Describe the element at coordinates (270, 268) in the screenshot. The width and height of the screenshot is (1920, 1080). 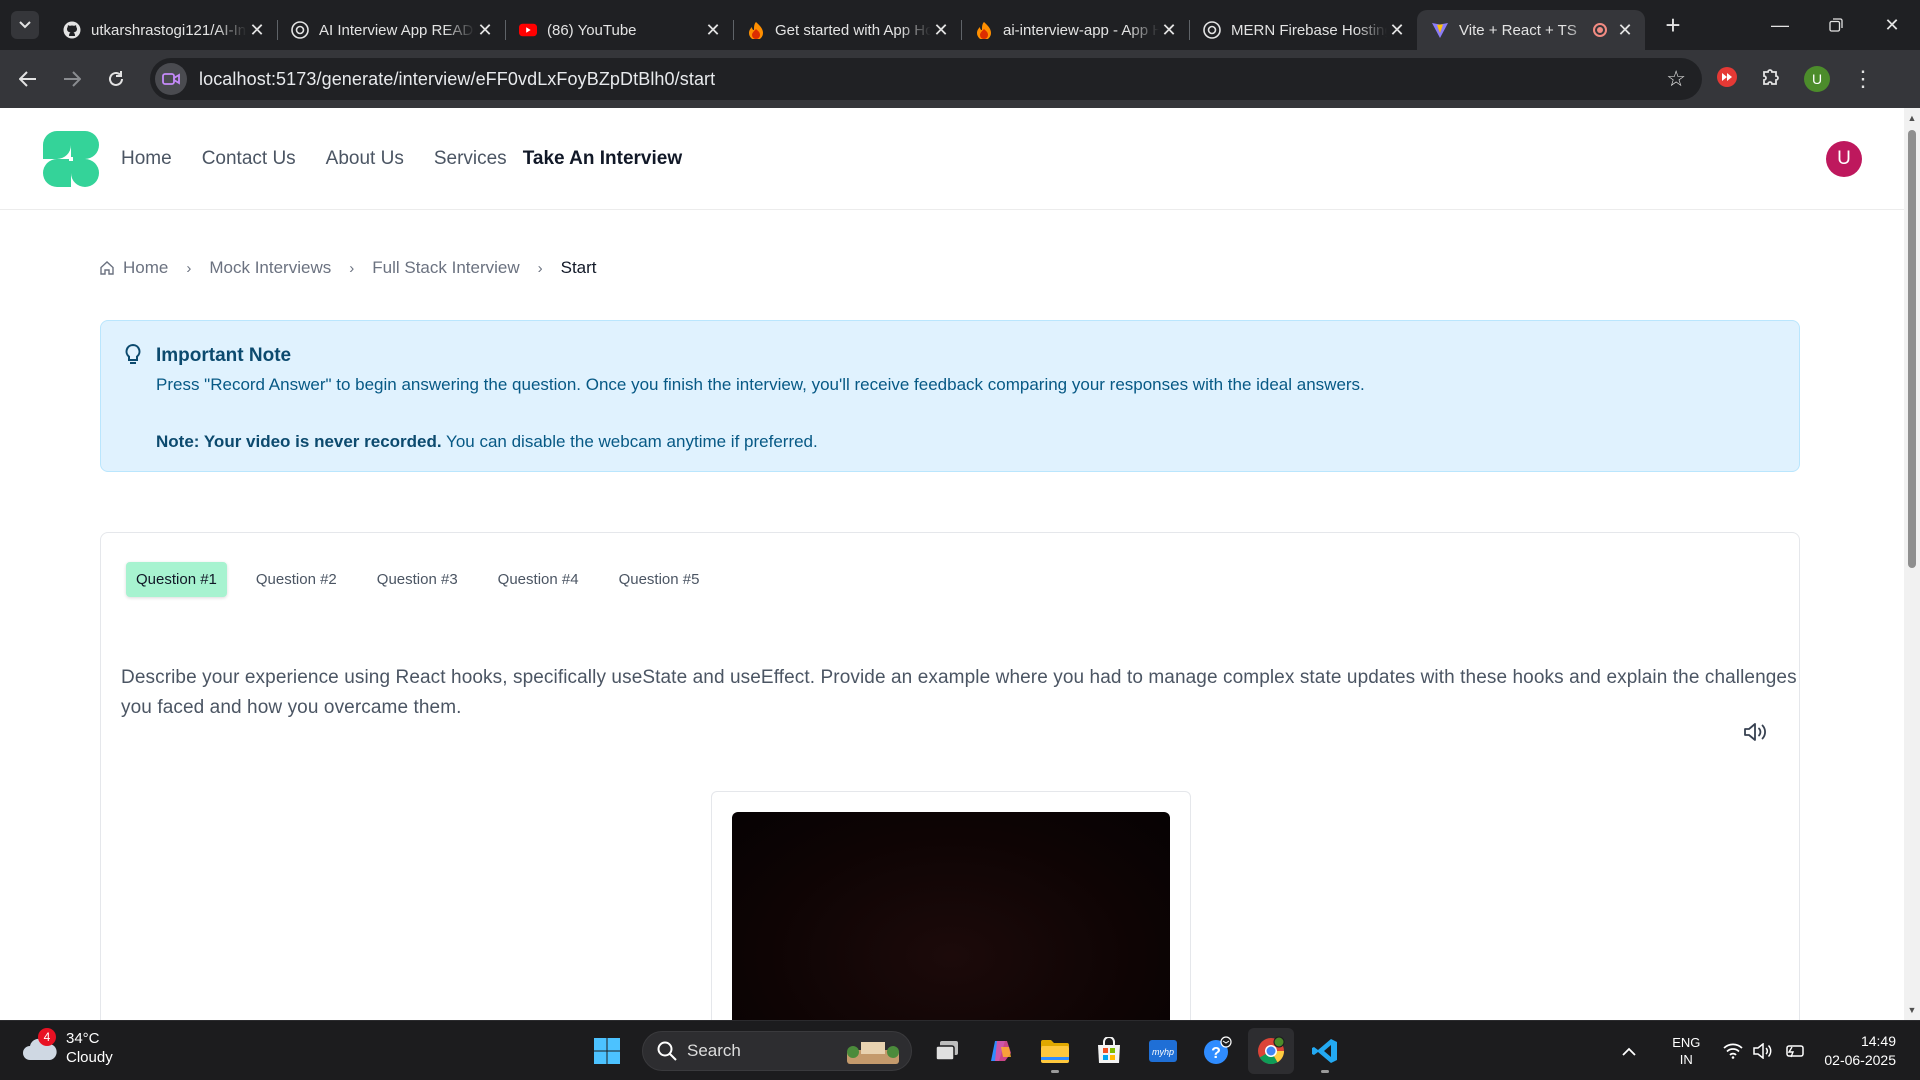
I see `breadcrumb-mock-interviews: Mock Interviews` at that location.